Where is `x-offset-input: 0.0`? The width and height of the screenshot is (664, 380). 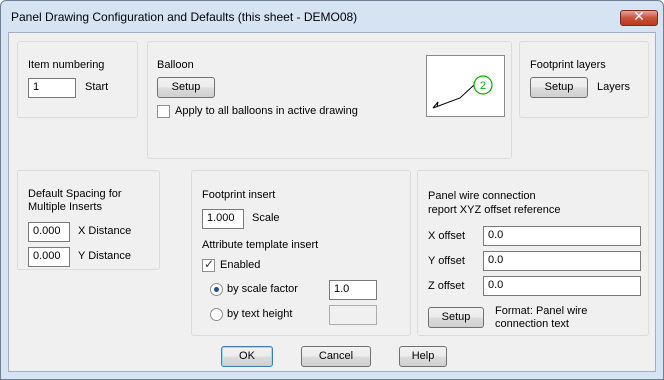 x-offset-input: 0.0 is located at coordinates (562, 236).